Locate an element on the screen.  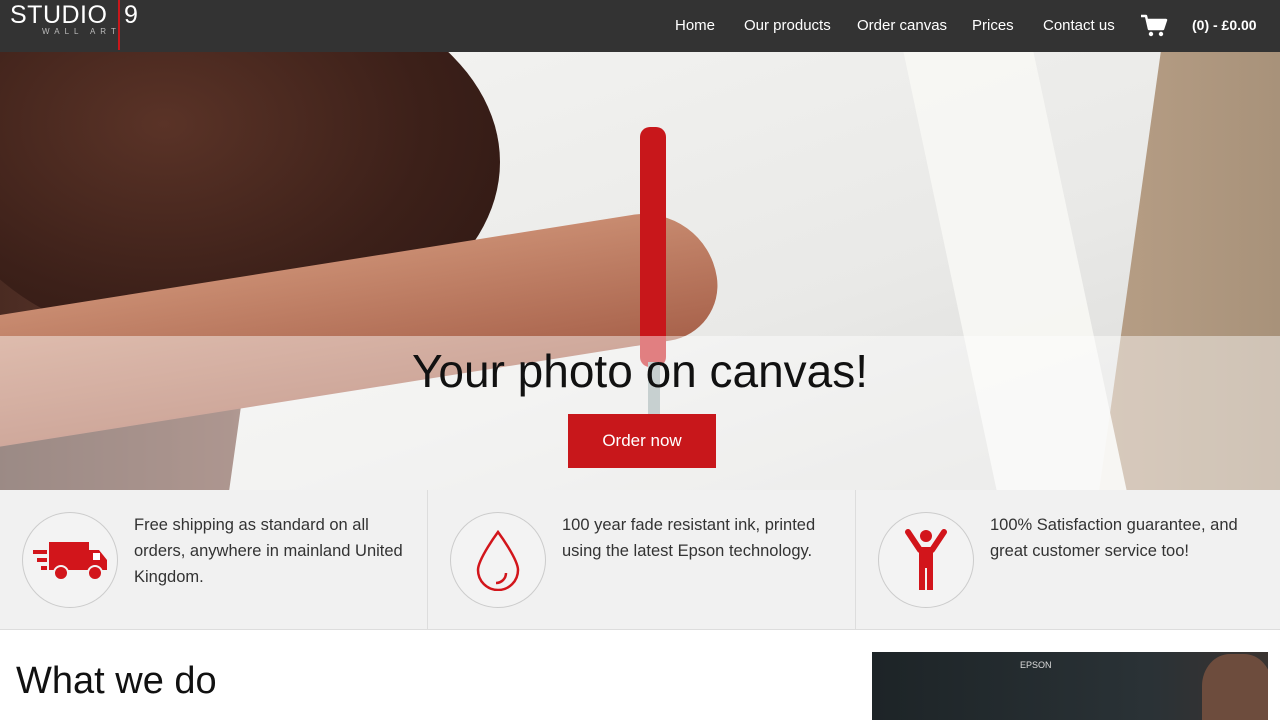
order-now-button: Order now is located at coordinates (642, 441).